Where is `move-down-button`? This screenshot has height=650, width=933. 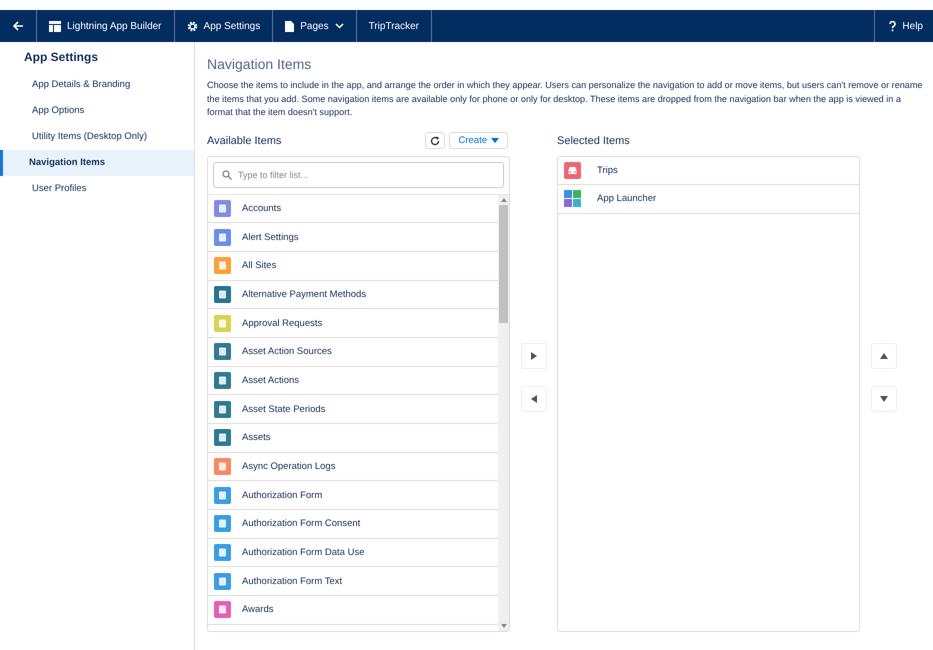
move-down-button is located at coordinates (883, 399).